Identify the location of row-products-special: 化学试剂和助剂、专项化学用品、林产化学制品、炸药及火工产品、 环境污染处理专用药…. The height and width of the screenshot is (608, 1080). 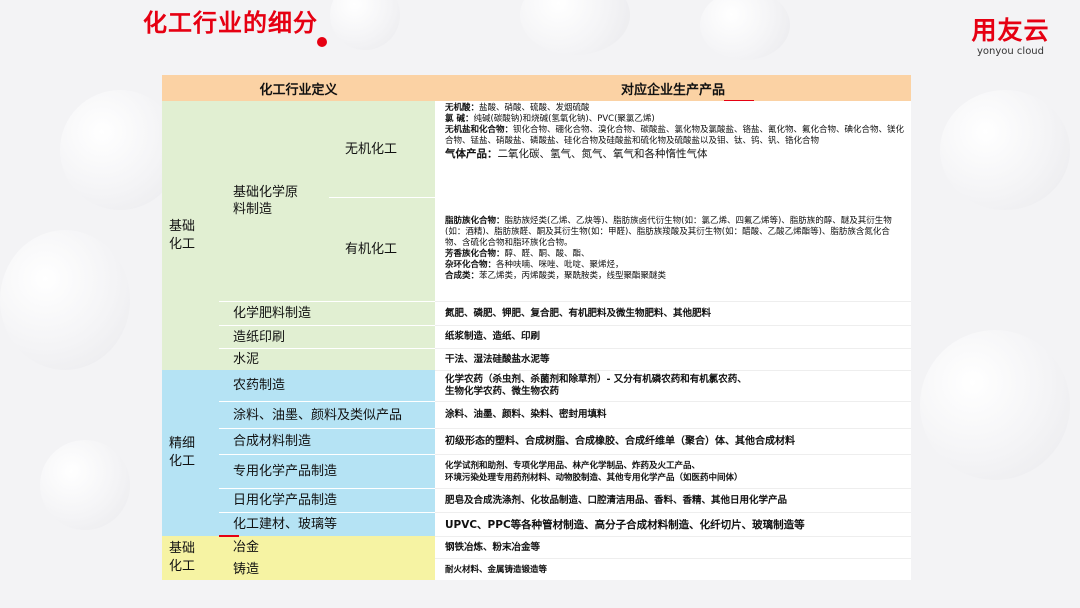
(673, 471).